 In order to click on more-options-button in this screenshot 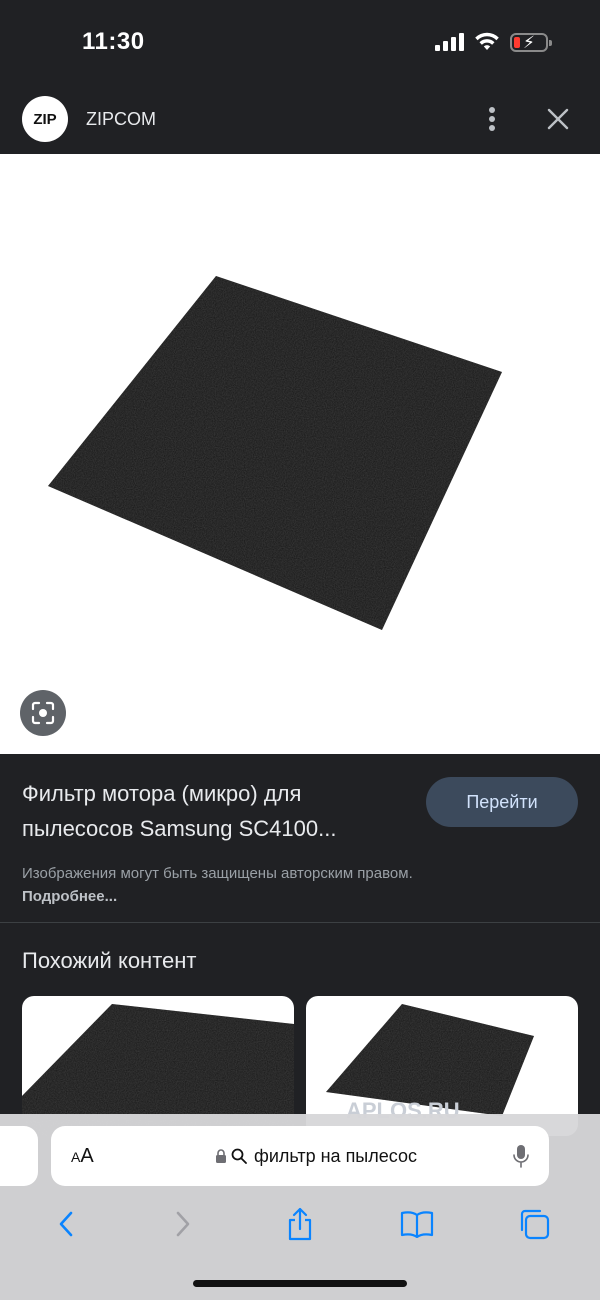, I will do `click(492, 119)`.